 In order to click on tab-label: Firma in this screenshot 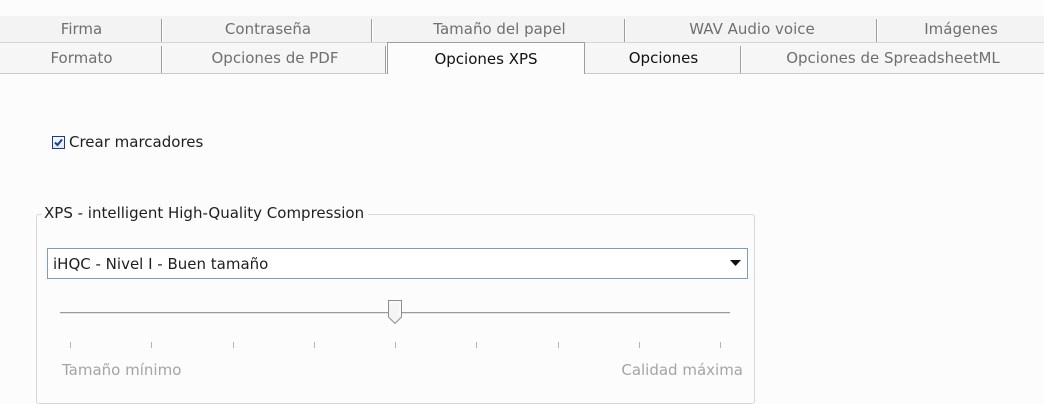, I will do `click(81, 29)`.